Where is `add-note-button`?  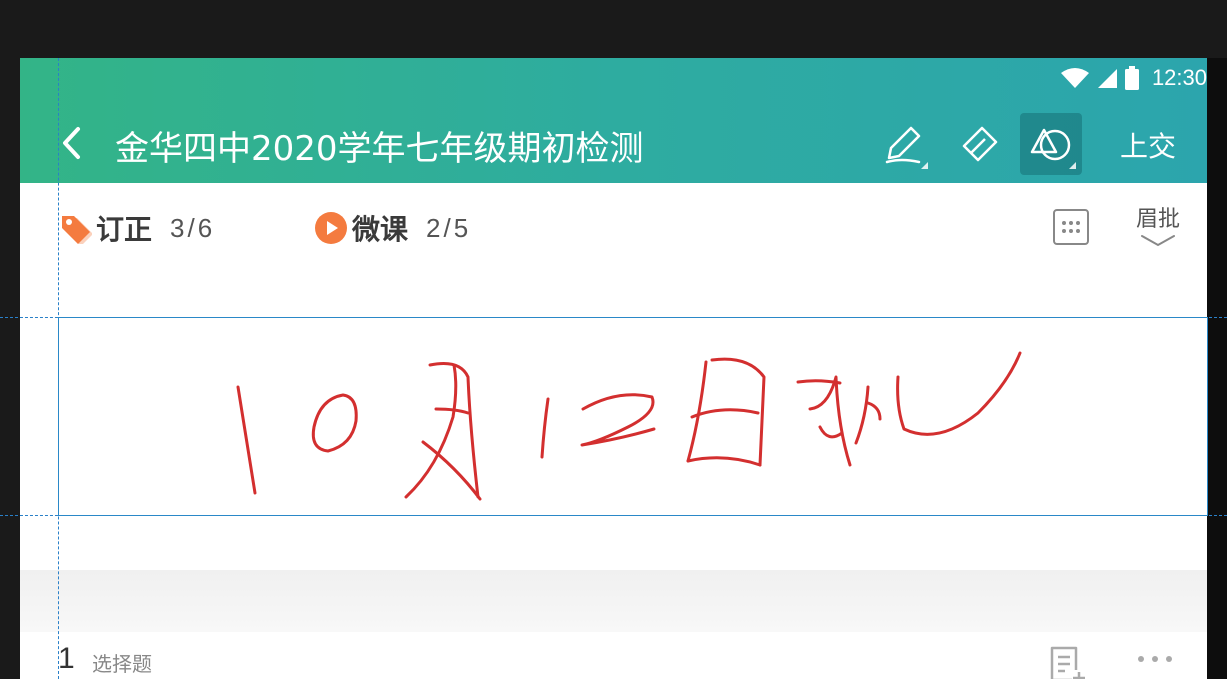 add-note-button is located at coordinates (1068, 661).